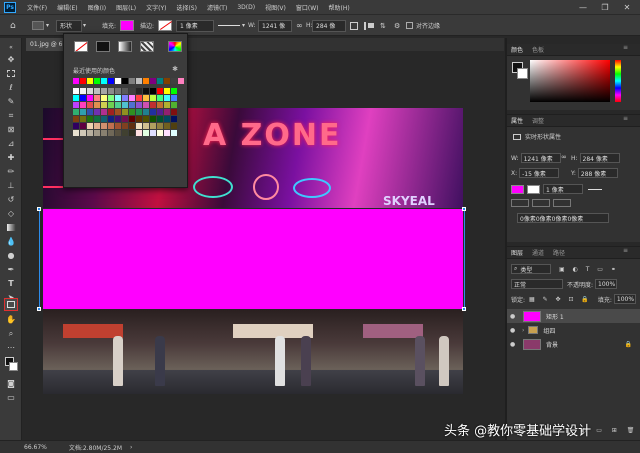  What do you see at coordinates (11, 73) in the screenshot?
I see `marquee-tool-icon` at bounding box center [11, 73].